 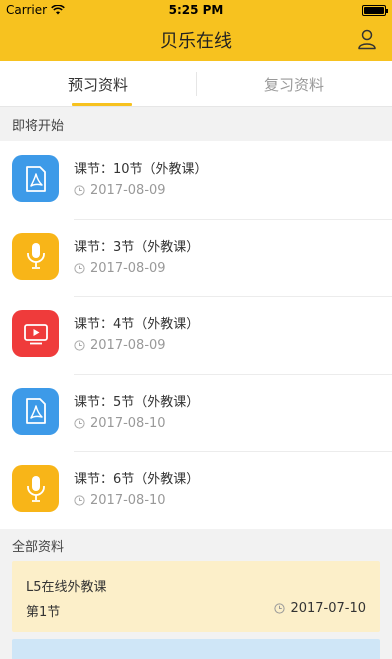 What do you see at coordinates (43, 612) in the screenshot?
I see `card-lesson: 第1节` at bounding box center [43, 612].